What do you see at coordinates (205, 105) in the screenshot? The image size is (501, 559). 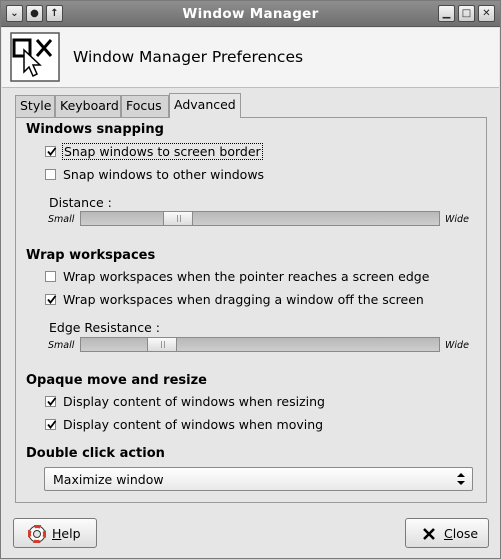 I see `tab-advanced: Advanced` at bounding box center [205, 105].